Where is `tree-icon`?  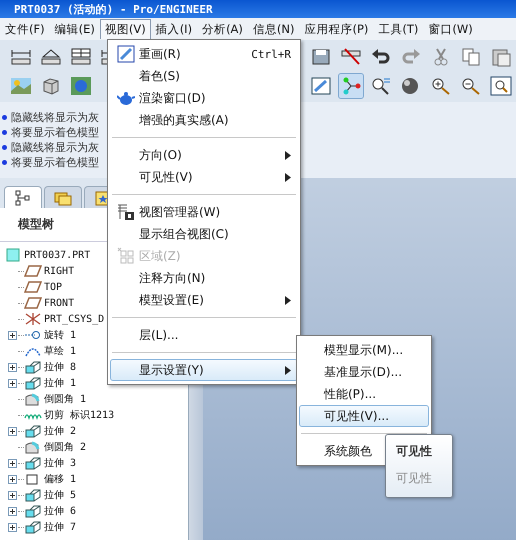
tree-icon is located at coordinates (23, 198).